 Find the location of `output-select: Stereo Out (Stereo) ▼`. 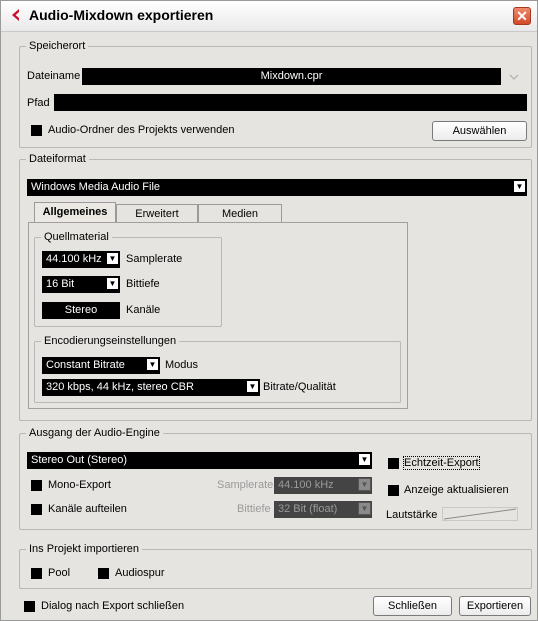

output-select: Stereo Out (Stereo) ▼ is located at coordinates (199, 460).